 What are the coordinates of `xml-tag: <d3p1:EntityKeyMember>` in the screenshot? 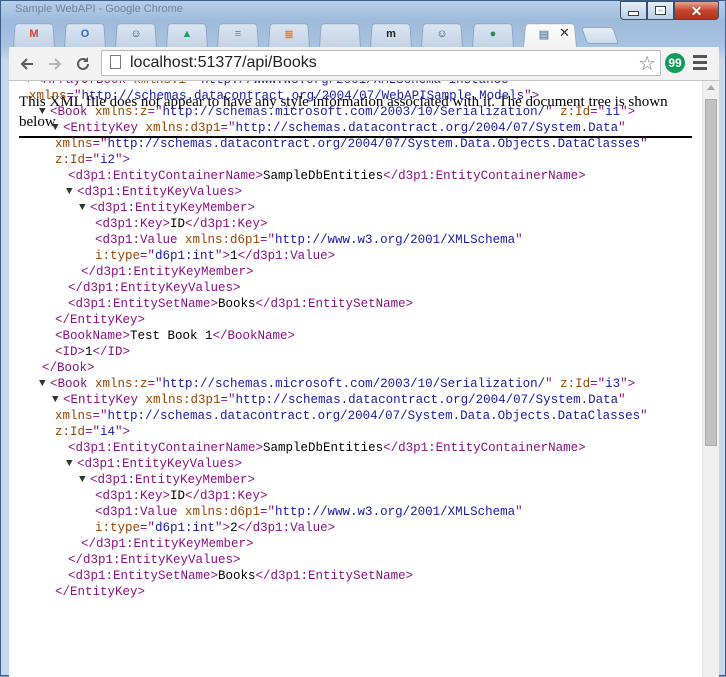 It's located at (173, 480).